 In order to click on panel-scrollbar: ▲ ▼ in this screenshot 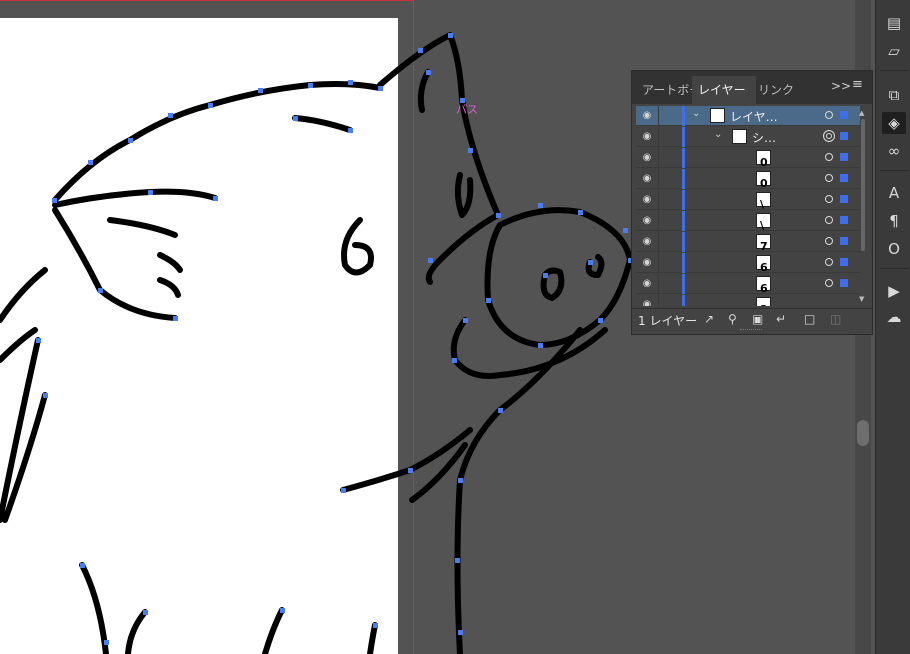, I will do `click(863, 207)`.